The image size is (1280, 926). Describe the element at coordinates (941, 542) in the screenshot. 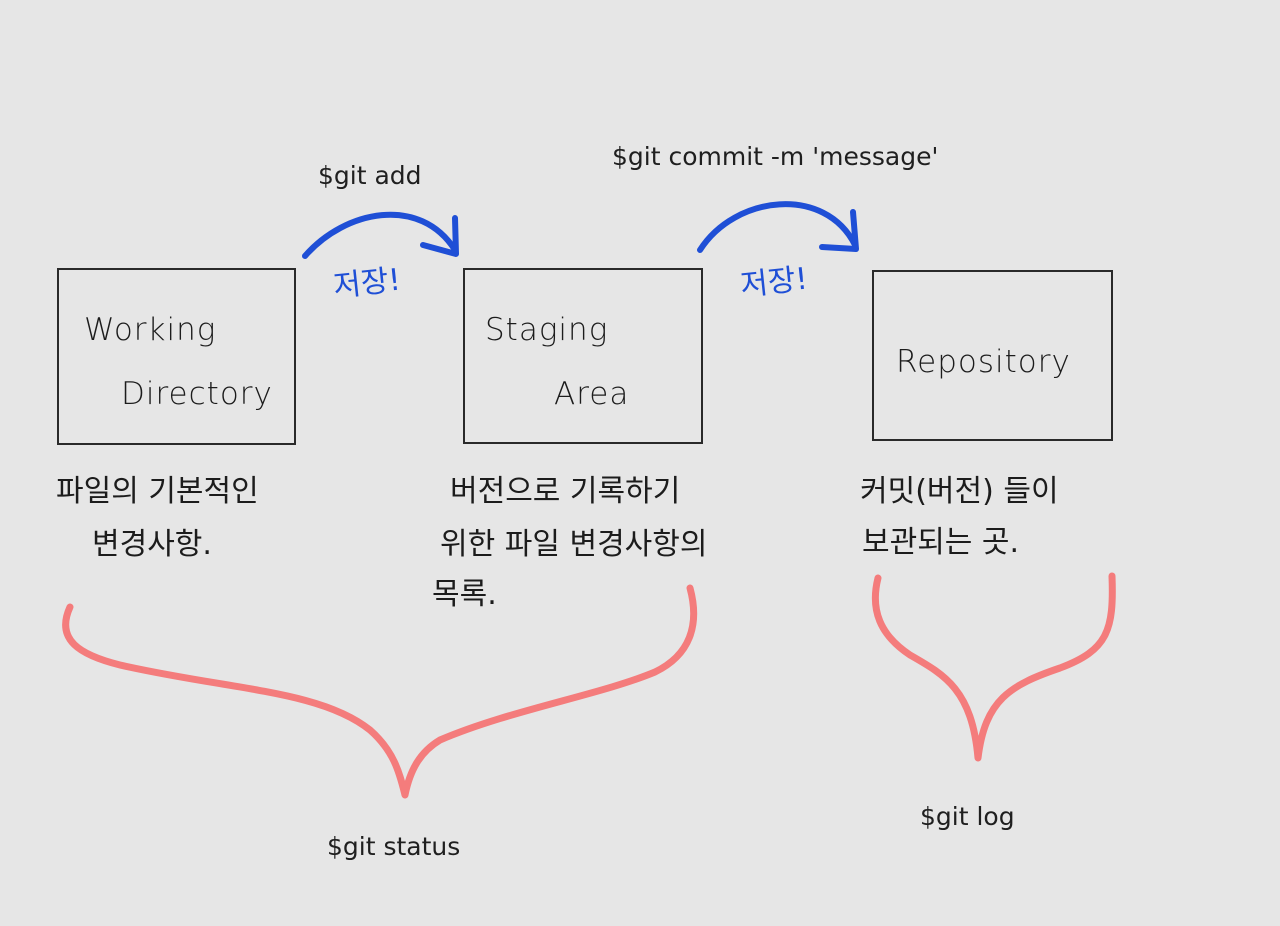

I see `repository-desc-line2: 보관되는 곳.` at that location.